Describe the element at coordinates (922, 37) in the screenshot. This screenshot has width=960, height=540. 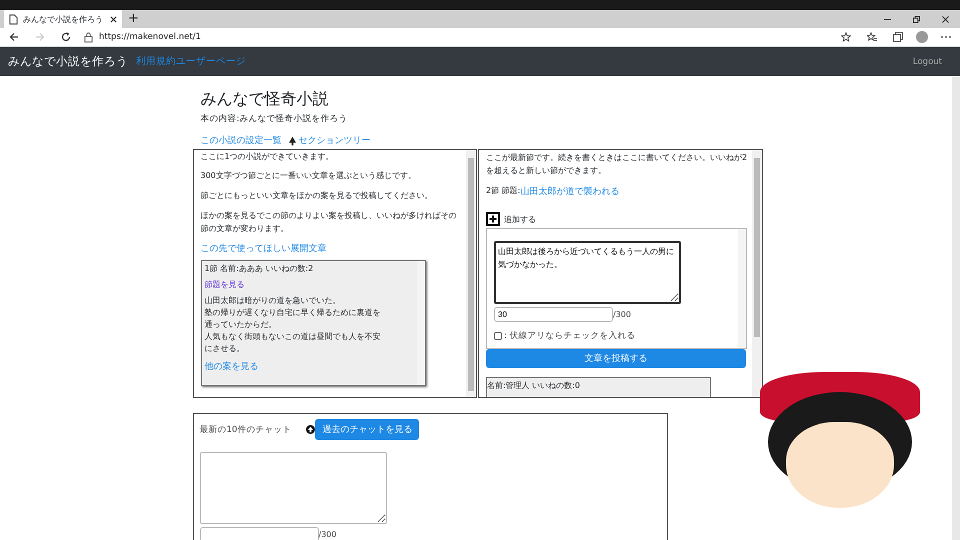
I see `avatar-icon` at that location.